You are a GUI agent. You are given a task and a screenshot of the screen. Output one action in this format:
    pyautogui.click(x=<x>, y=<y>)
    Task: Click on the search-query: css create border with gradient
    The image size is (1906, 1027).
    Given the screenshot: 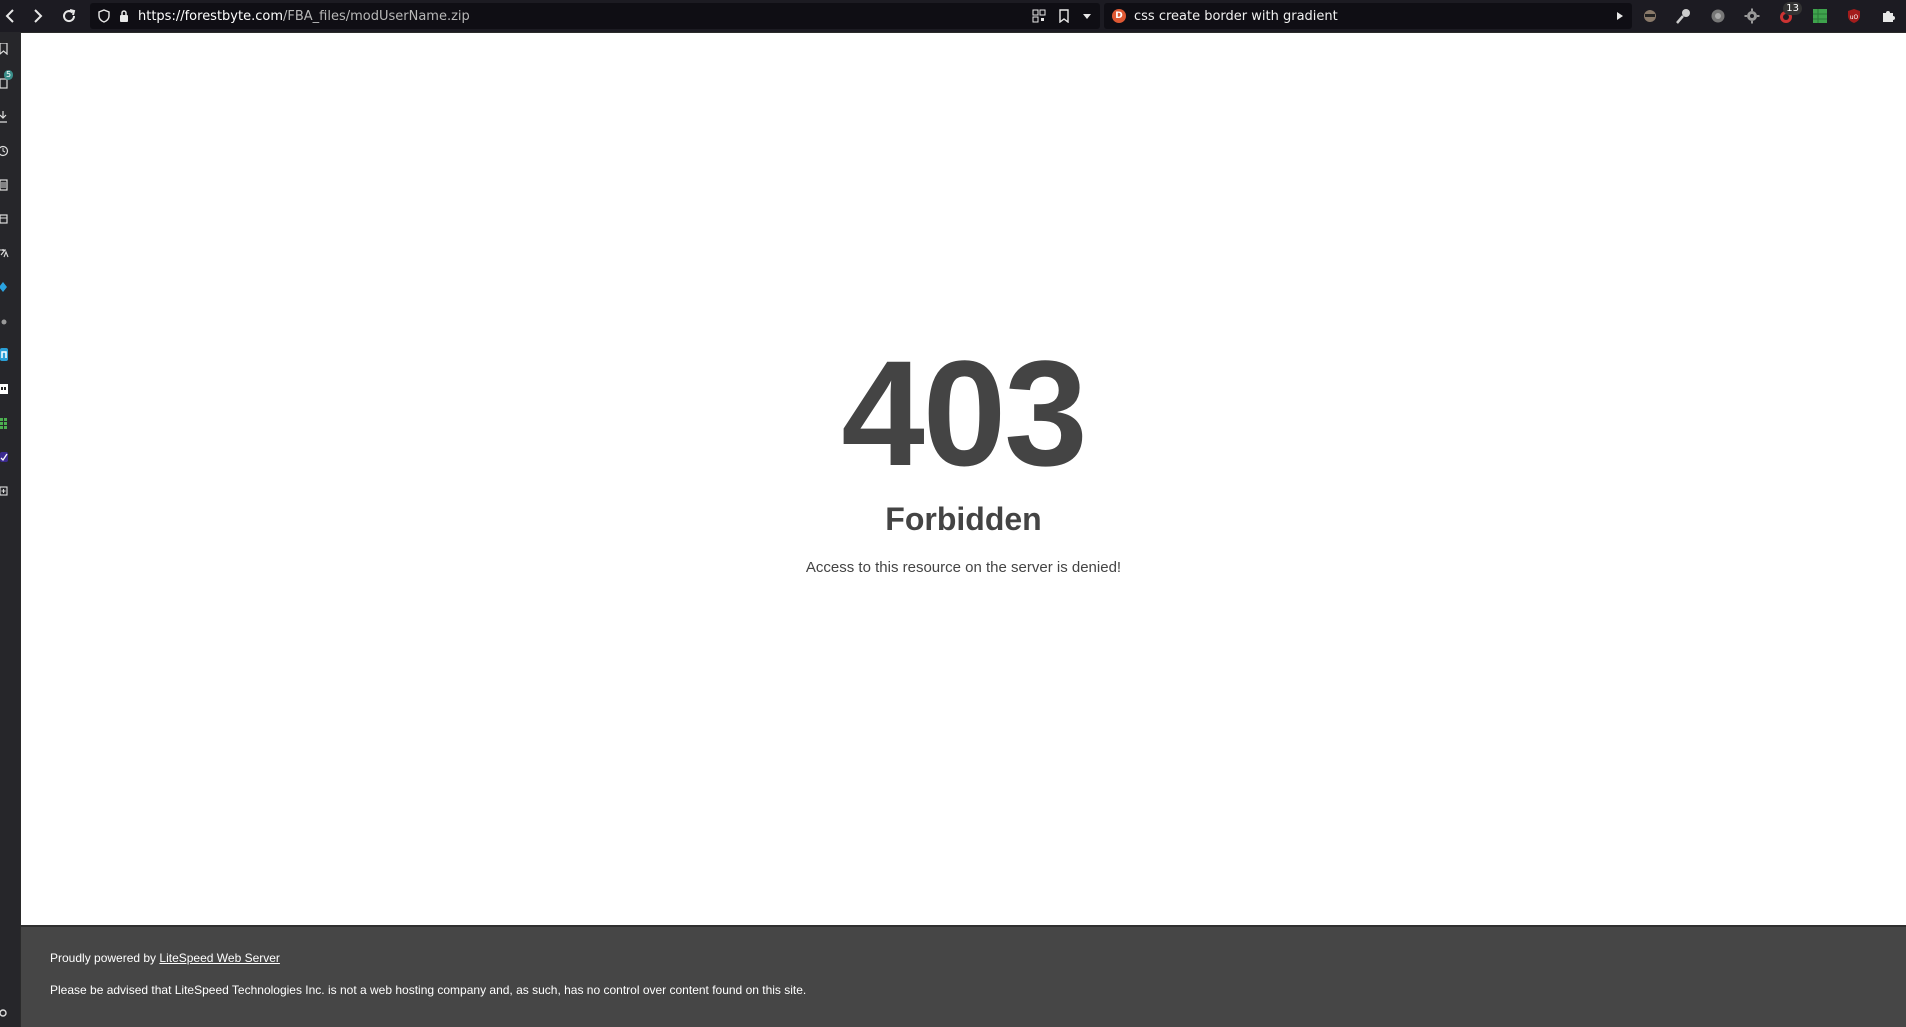 What is the action you would take?
    pyautogui.click(x=1375, y=16)
    